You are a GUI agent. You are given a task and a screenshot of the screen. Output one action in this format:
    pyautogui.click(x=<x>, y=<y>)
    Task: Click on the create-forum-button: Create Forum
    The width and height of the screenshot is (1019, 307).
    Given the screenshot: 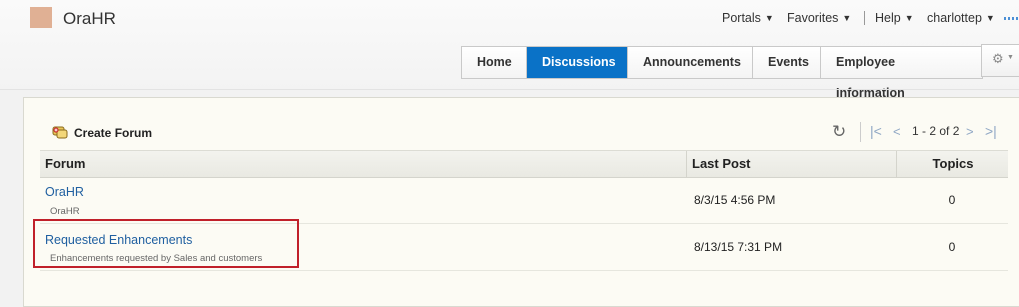 What is the action you would take?
    pyautogui.click(x=102, y=133)
    